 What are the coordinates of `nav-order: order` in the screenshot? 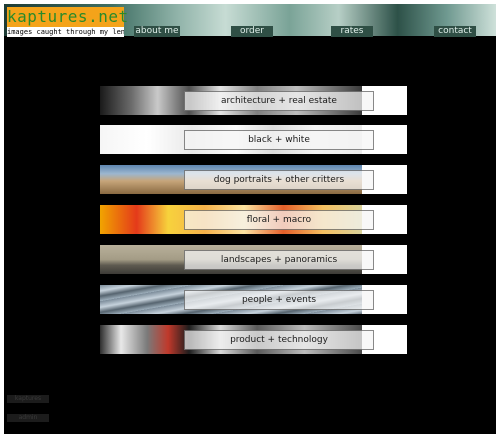 It's located at (252, 31).